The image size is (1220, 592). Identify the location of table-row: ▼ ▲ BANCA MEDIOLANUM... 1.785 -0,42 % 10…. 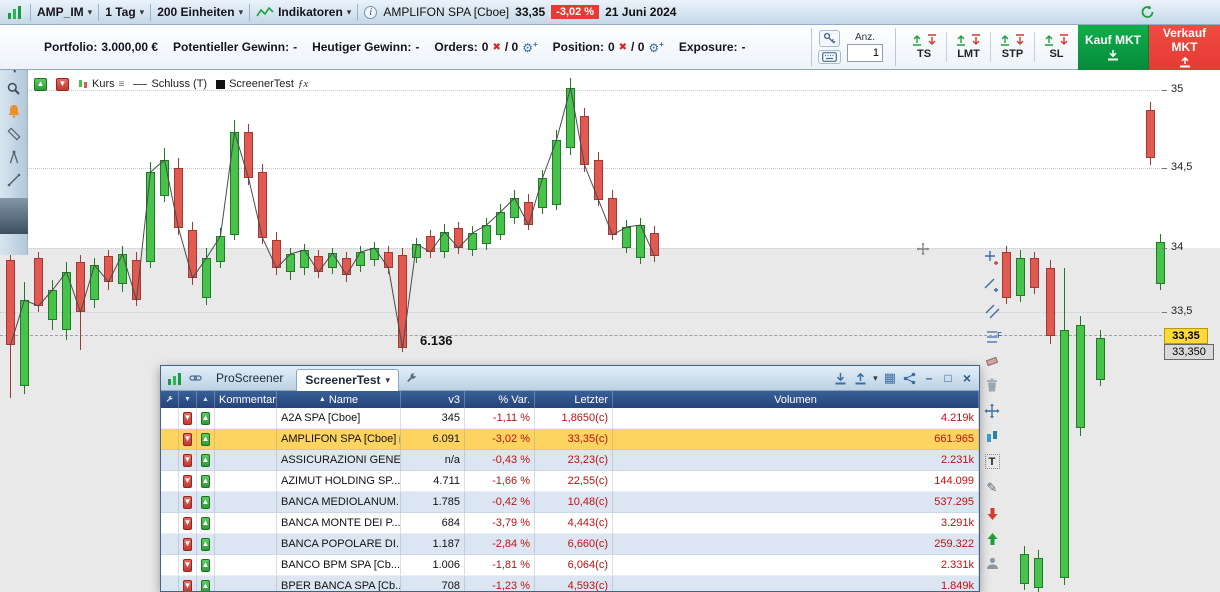
(570, 502).